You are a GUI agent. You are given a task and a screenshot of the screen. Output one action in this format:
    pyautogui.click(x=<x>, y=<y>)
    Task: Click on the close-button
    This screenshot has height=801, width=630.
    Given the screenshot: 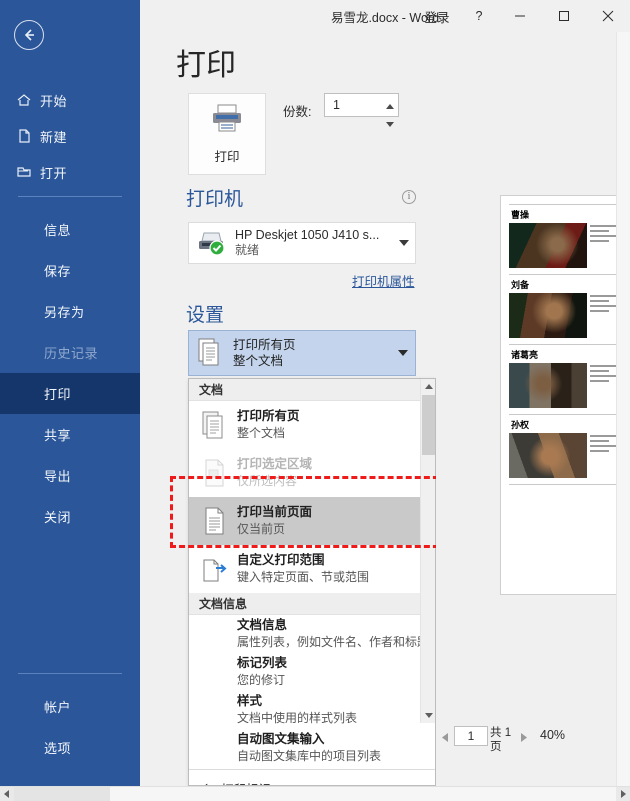 What is the action you would take?
    pyautogui.click(x=608, y=16)
    